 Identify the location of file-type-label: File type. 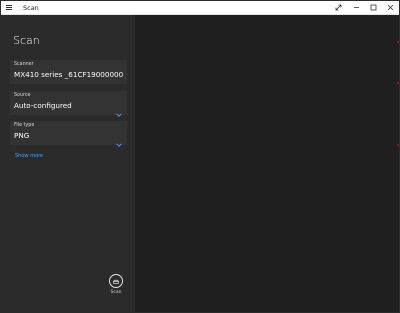
(24, 125).